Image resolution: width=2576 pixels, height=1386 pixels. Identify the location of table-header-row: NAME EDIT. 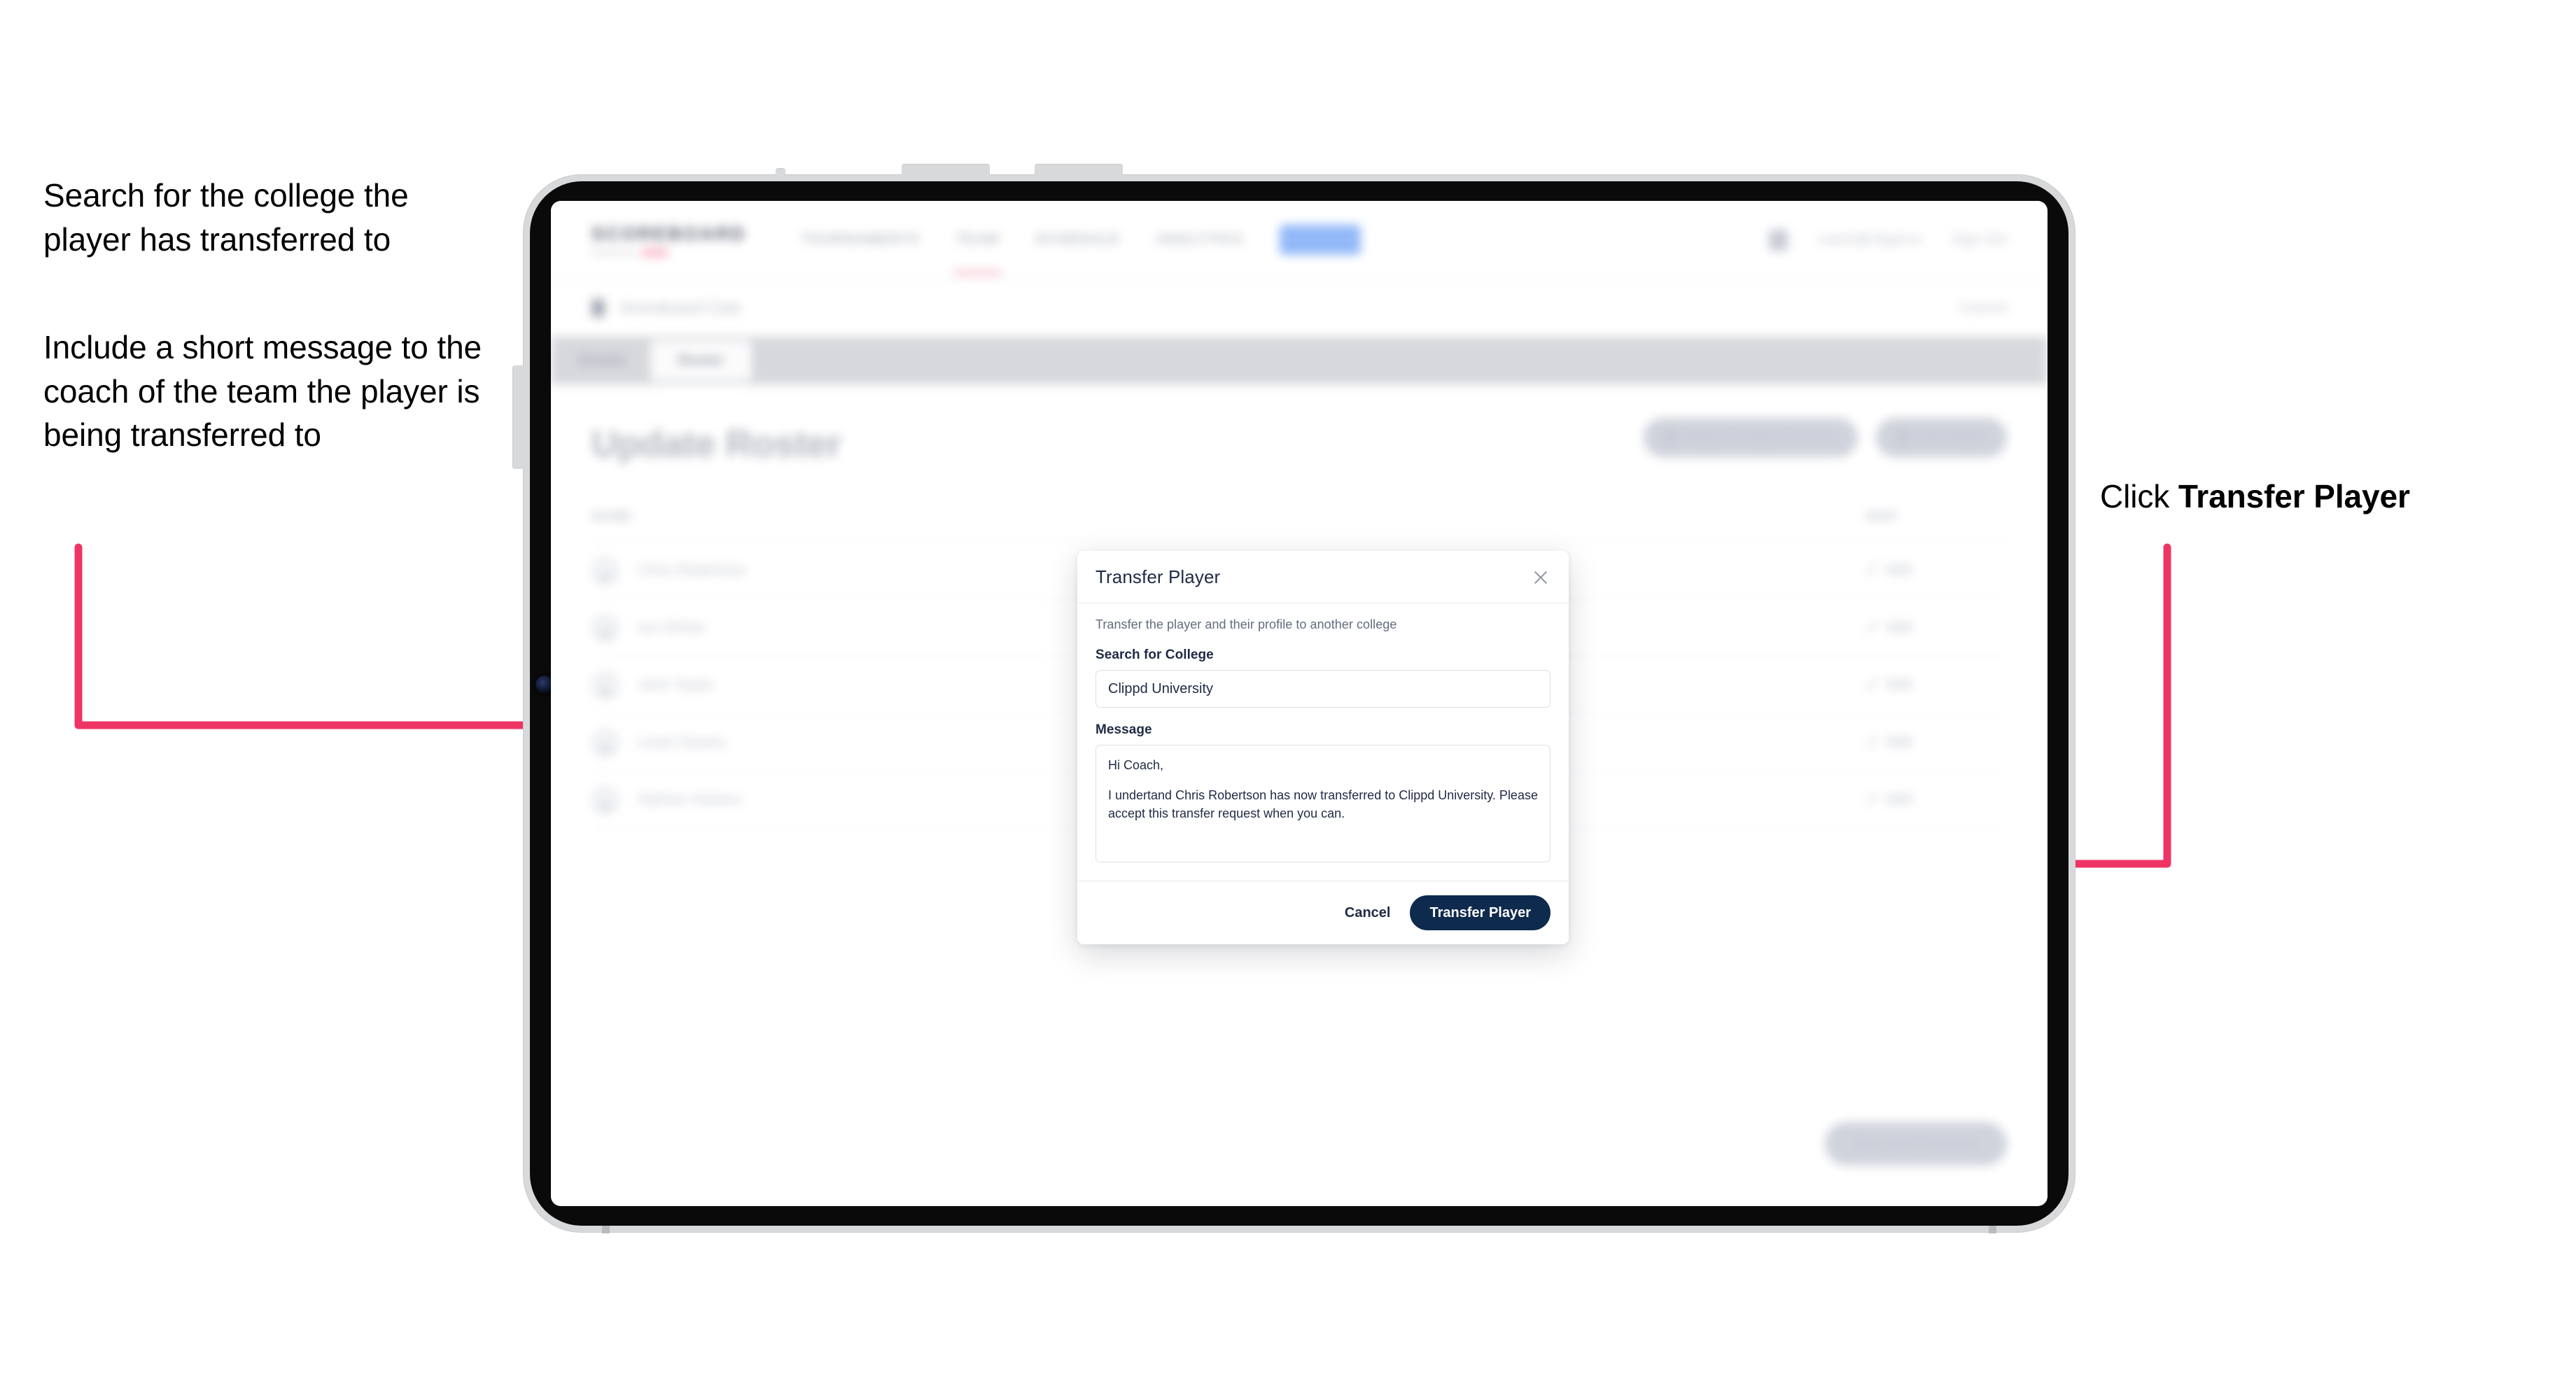
(1299, 517).